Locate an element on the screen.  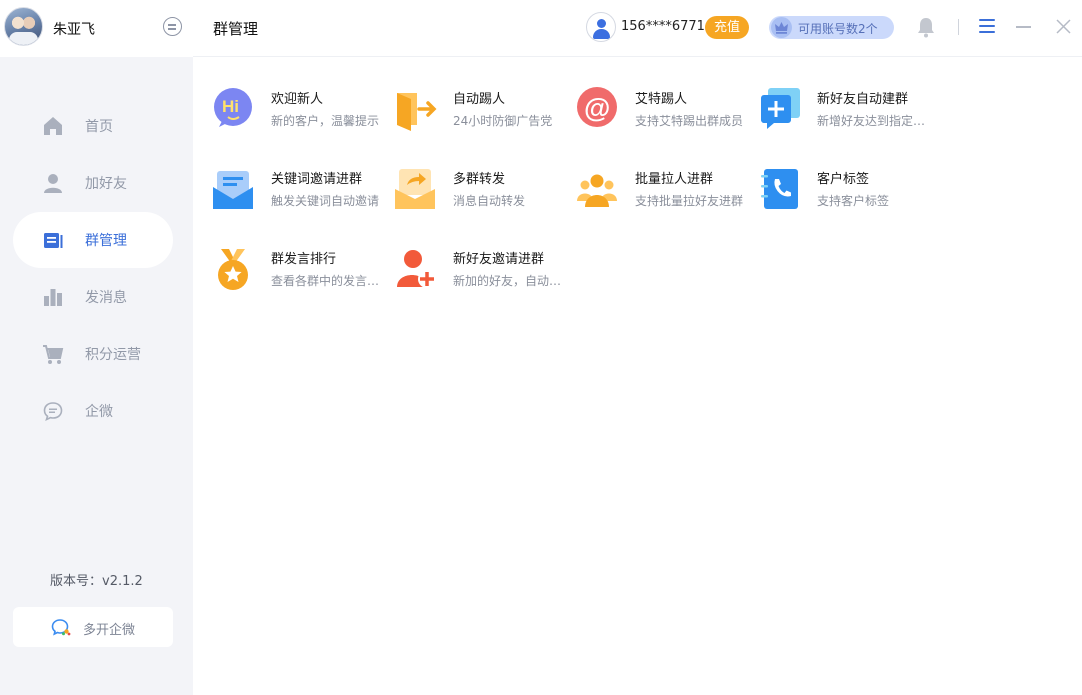
feature-title: 艾特踢人 is located at coordinates (661, 99).